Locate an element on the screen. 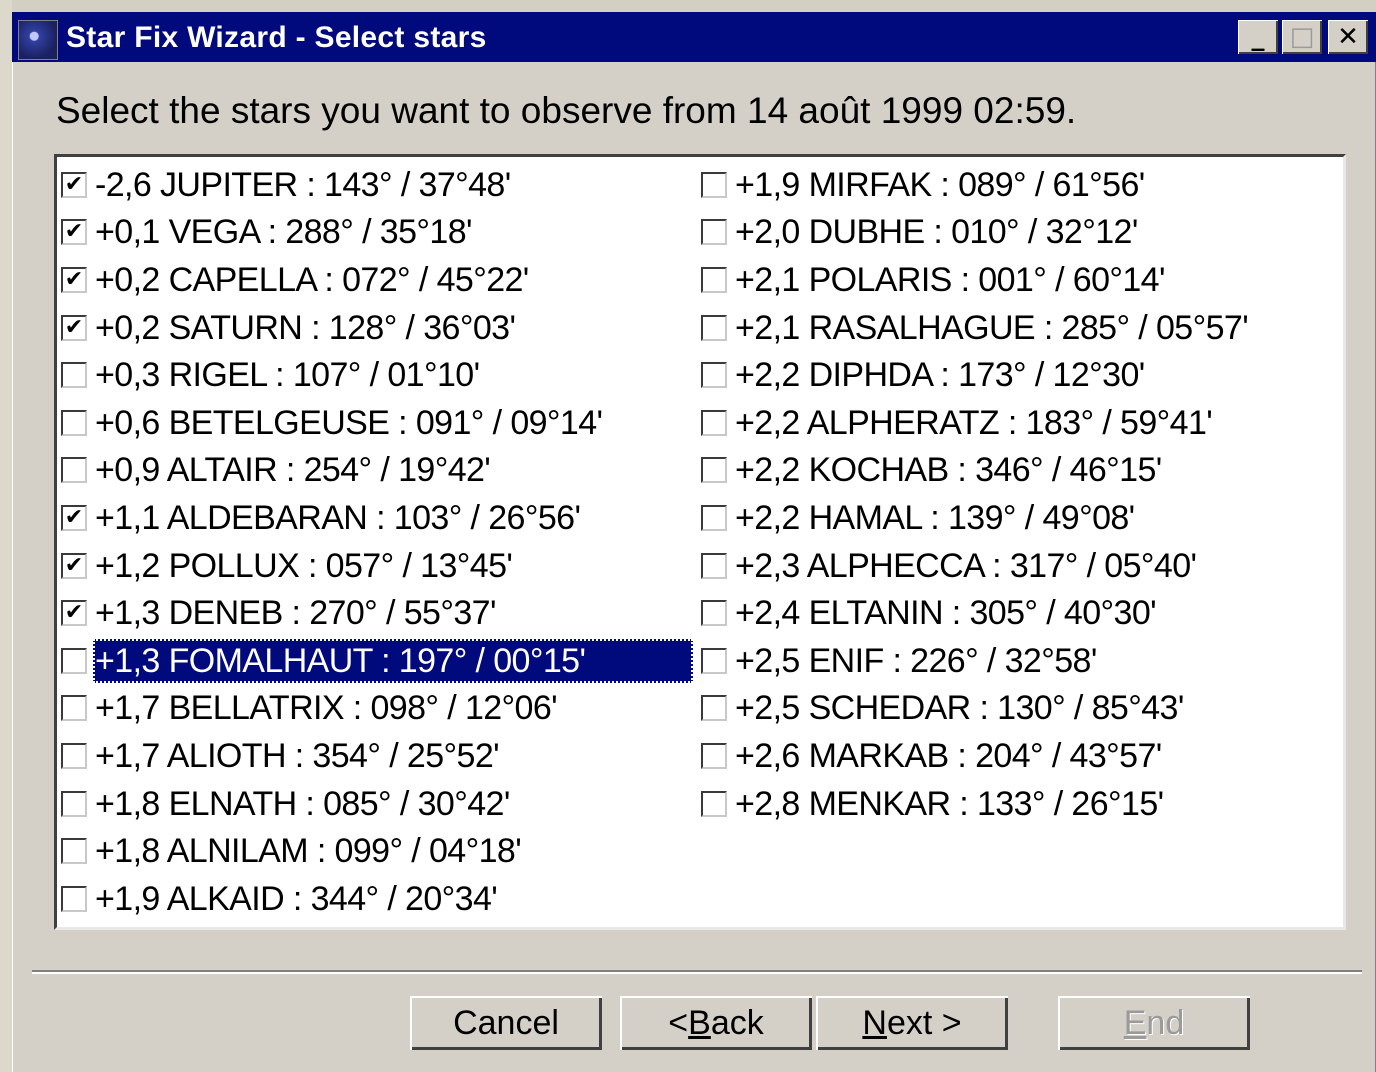 This screenshot has width=1376, height=1072. star-list-item: +2,2 KOCHAB : 346° / 46°15' is located at coordinates (1017, 471).